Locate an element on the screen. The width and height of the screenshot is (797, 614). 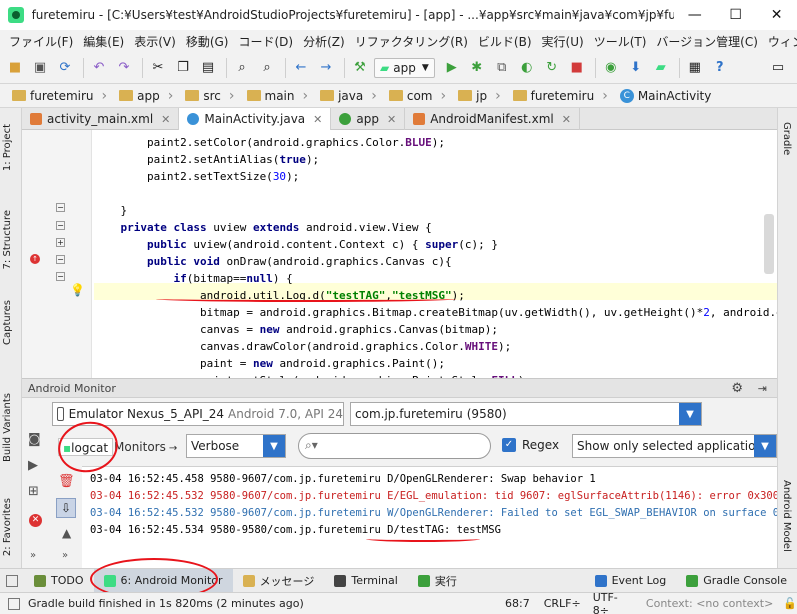
menu-item-2: 表示(V) is located at coordinates (155, 41).